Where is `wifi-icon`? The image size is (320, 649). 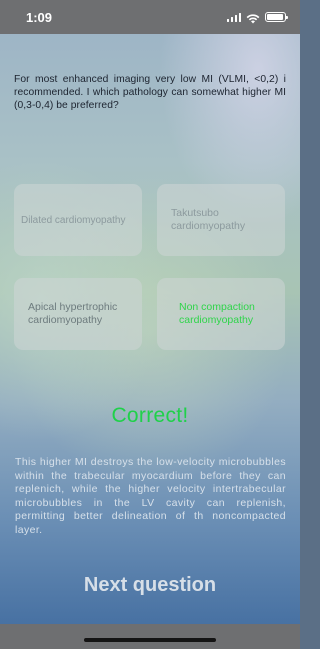
wifi-icon is located at coordinates (253, 17).